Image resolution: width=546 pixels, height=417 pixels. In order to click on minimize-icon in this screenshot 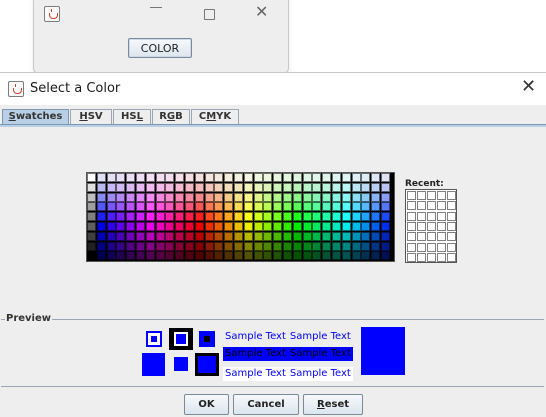, I will do `click(156, 7)`.